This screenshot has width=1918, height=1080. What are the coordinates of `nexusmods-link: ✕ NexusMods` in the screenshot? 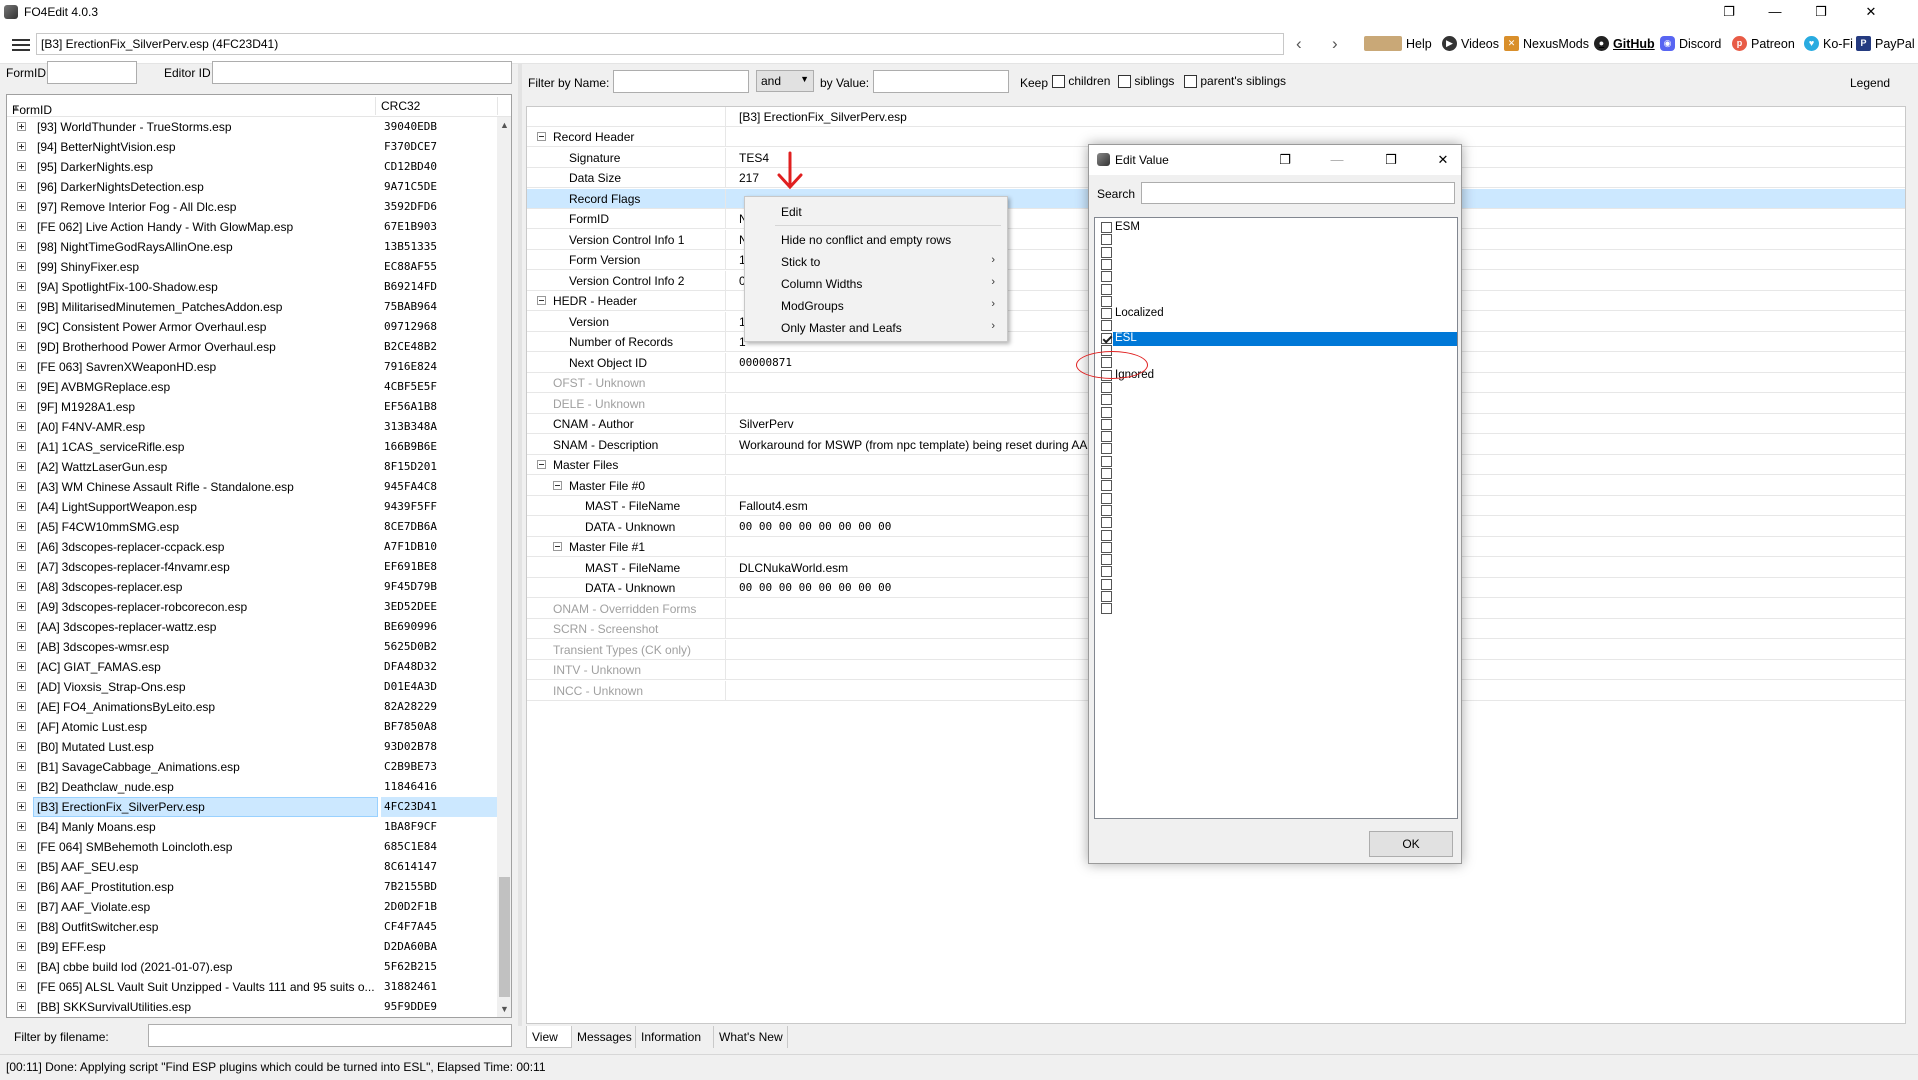 It's located at (1546, 43).